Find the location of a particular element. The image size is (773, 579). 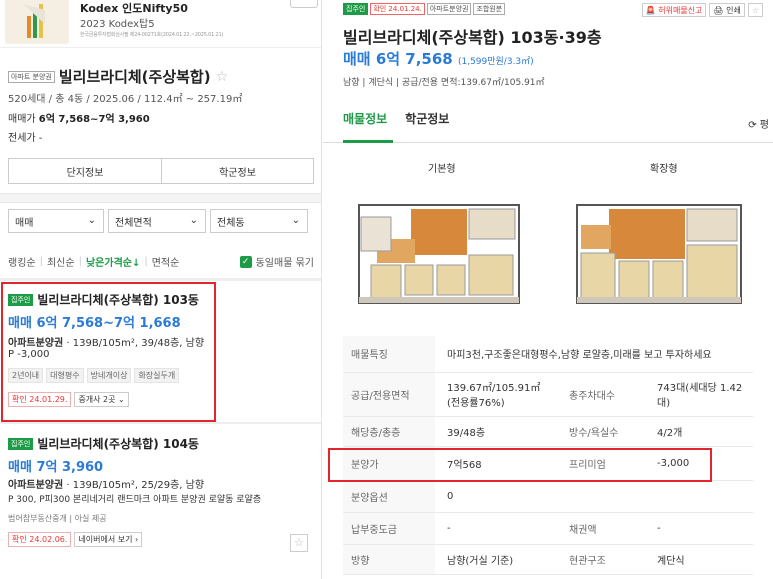

ad-close-button is located at coordinates (304, 4).